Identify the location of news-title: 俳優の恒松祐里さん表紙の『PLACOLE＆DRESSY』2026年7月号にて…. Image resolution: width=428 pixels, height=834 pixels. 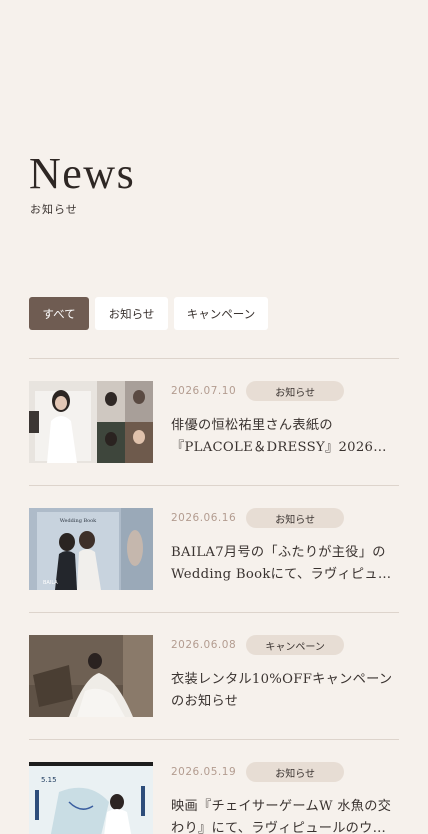
(285, 437).